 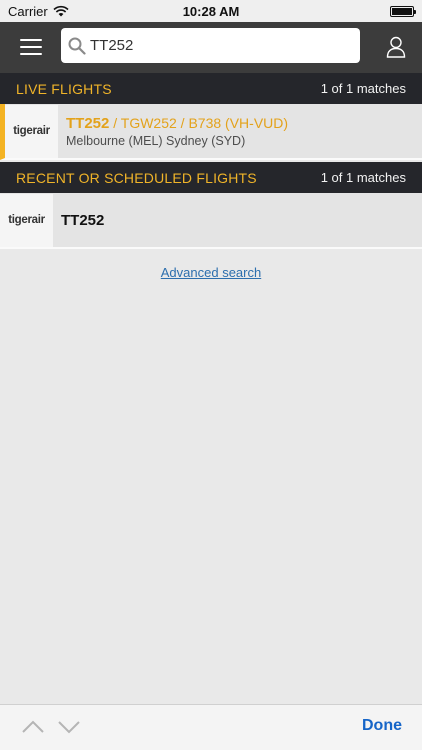 I want to click on profile-button, so click(x=396, y=47).